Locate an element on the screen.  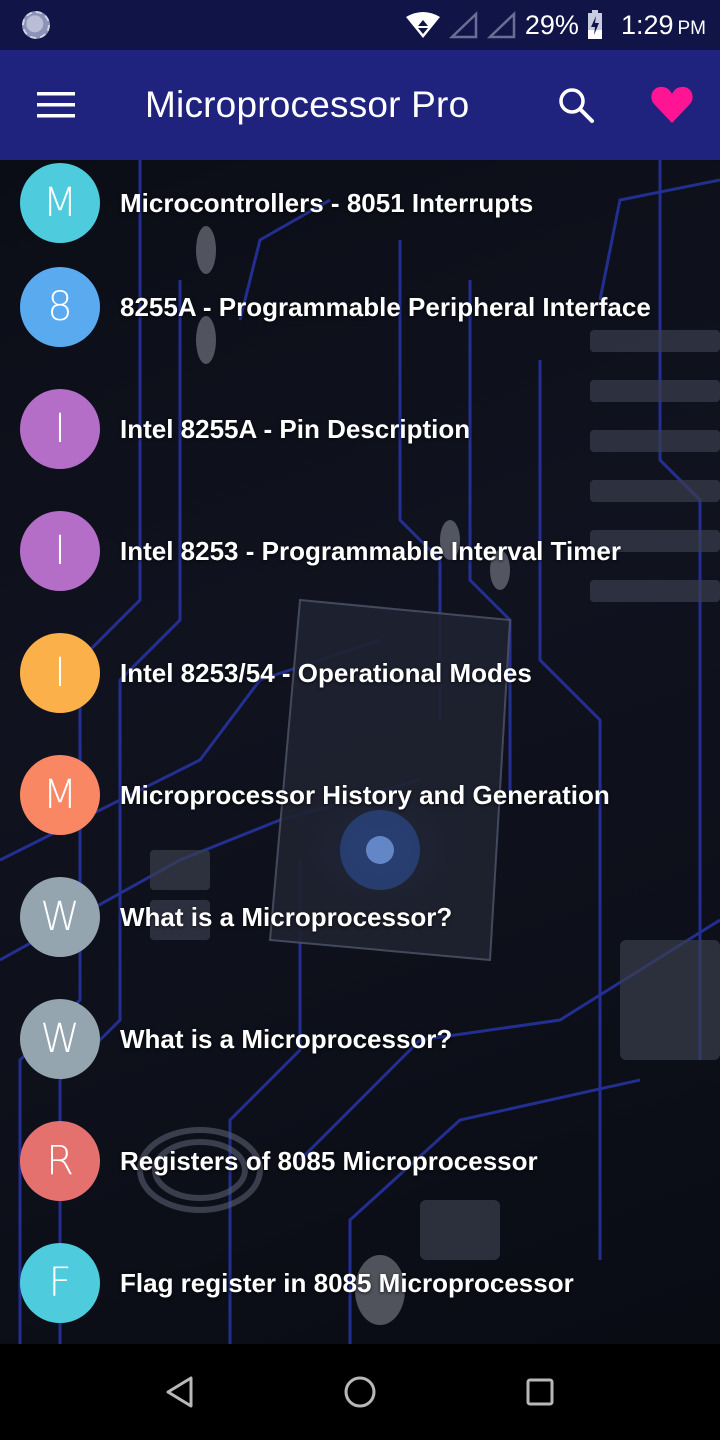
search-button is located at coordinates (576, 105).